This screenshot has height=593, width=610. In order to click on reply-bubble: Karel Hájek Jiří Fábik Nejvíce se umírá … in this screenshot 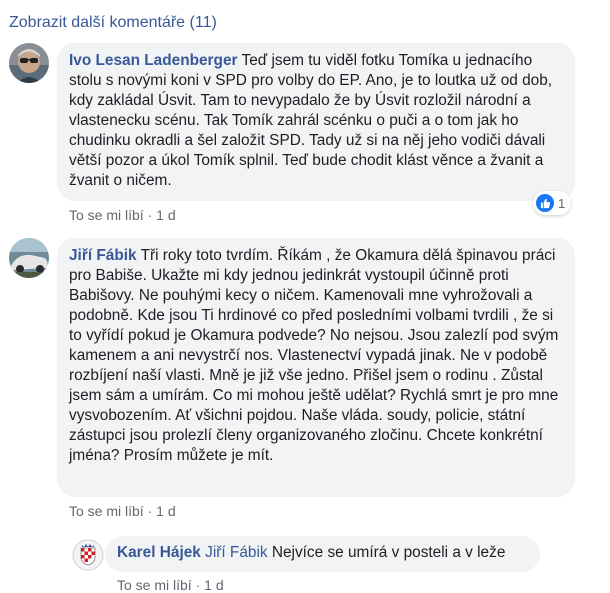, I will do `click(322, 554)`.